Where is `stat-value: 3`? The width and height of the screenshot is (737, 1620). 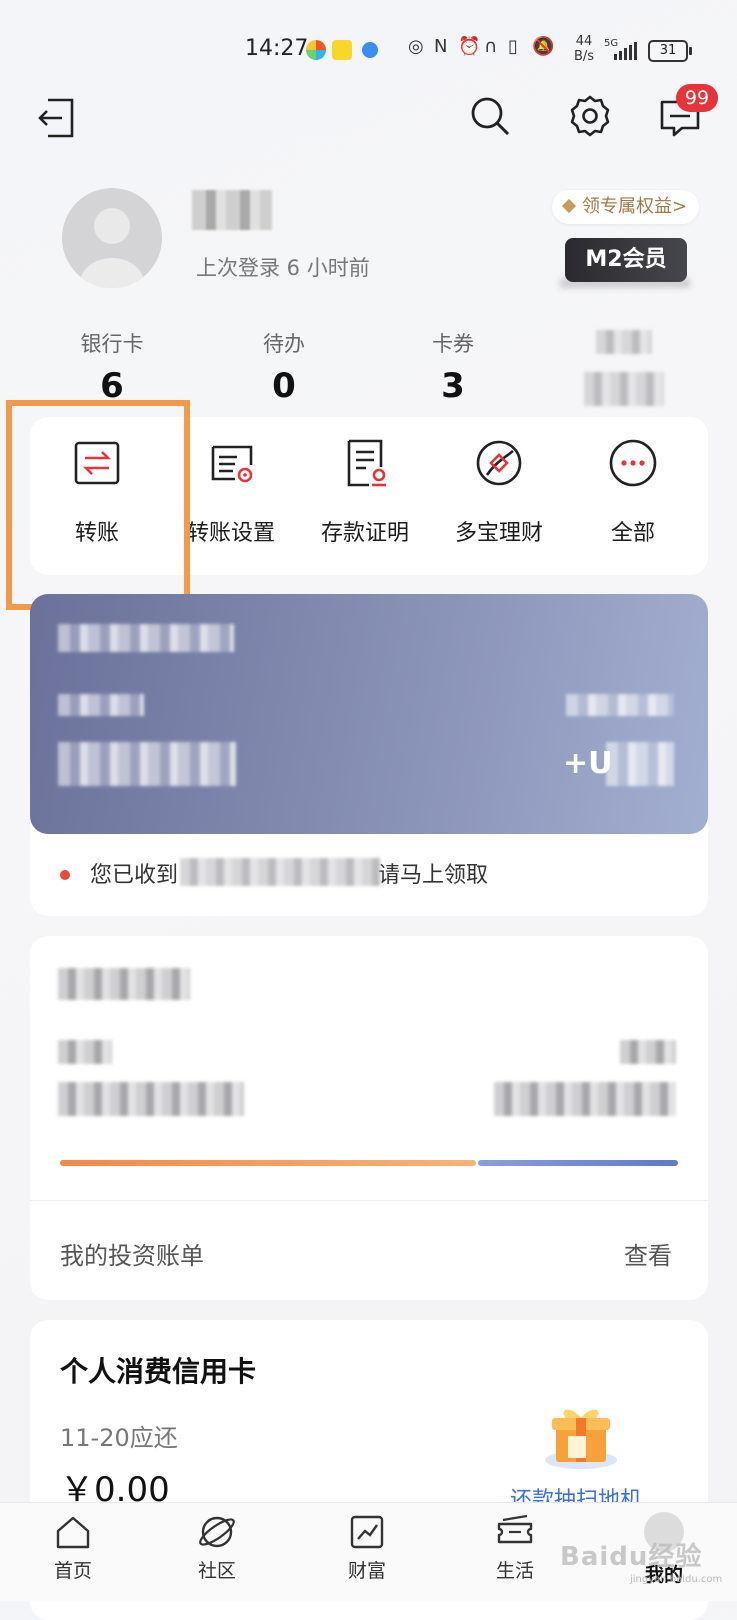 stat-value: 3 is located at coordinates (453, 386).